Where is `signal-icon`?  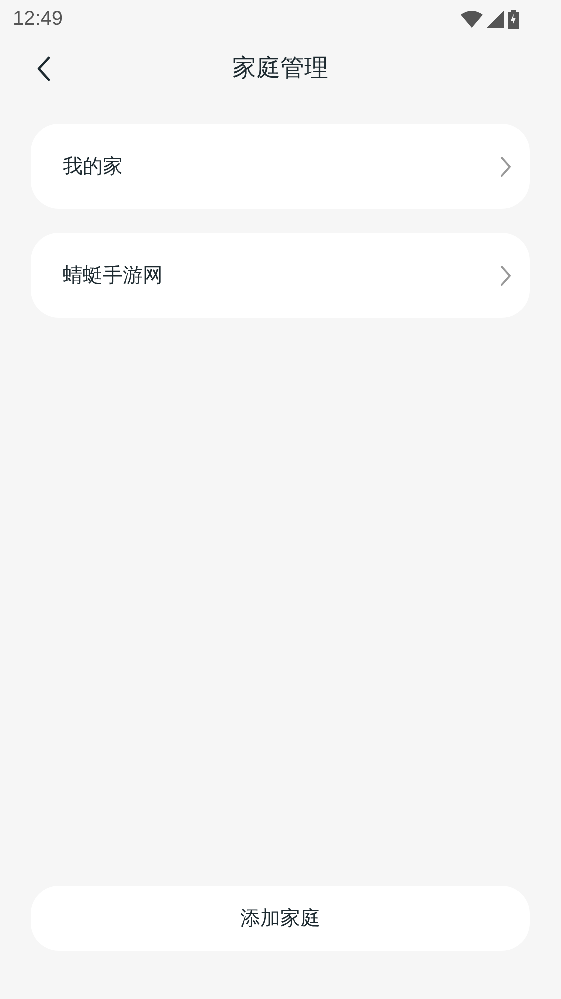
signal-icon is located at coordinates (495, 19).